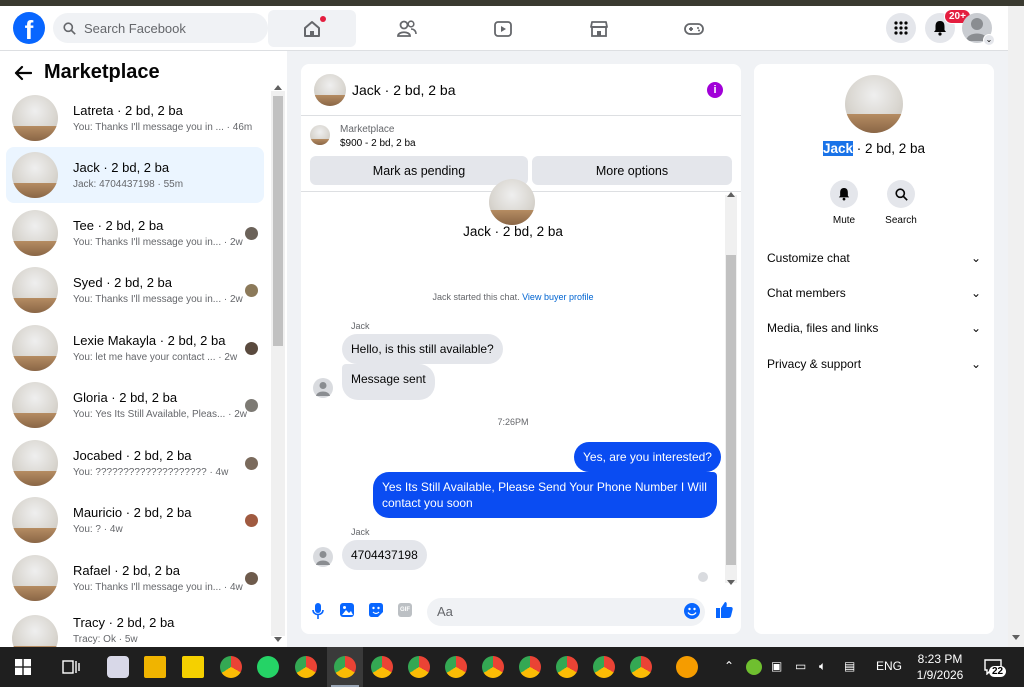 The width and height of the screenshot is (1024, 687). I want to click on chat-scrollbar, so click(731, 388).